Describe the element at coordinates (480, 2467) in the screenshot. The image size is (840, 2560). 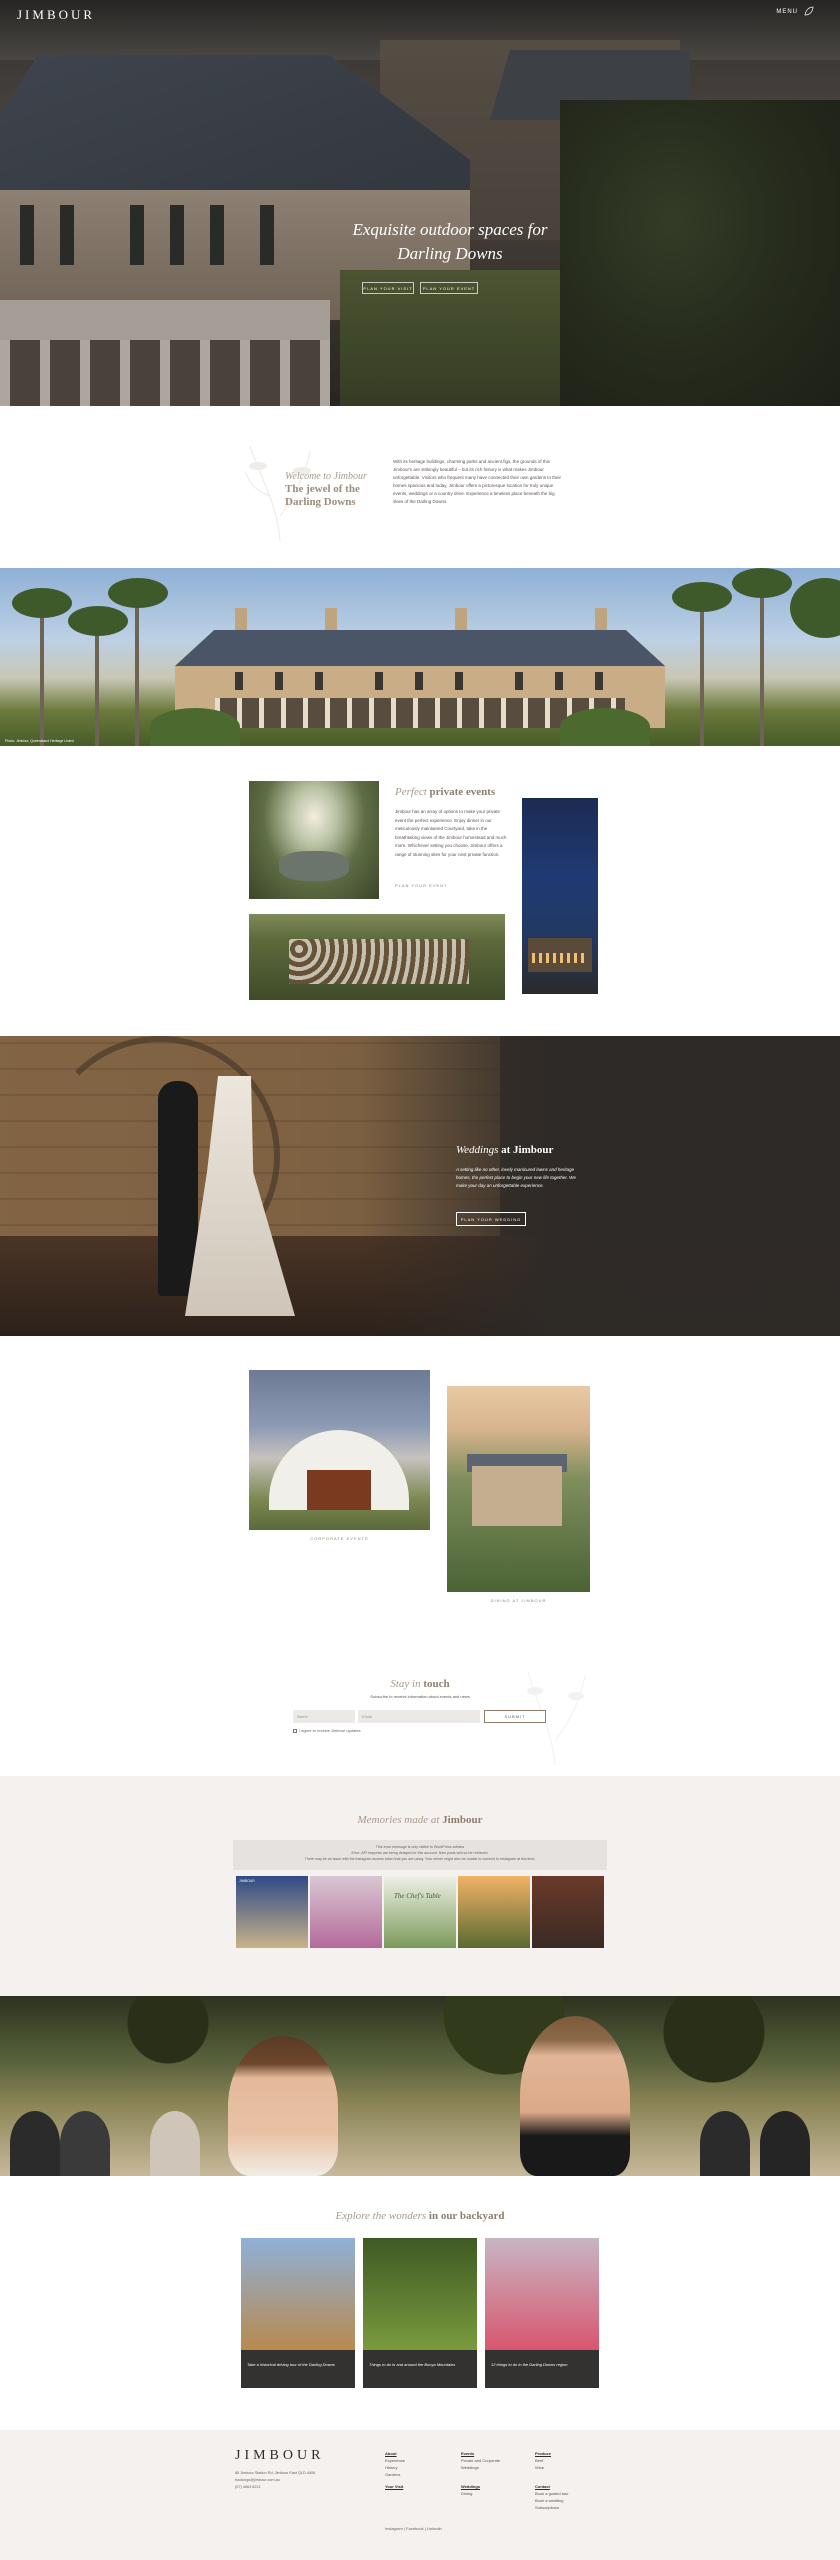
I see `footer-link: Weddings` at that location.